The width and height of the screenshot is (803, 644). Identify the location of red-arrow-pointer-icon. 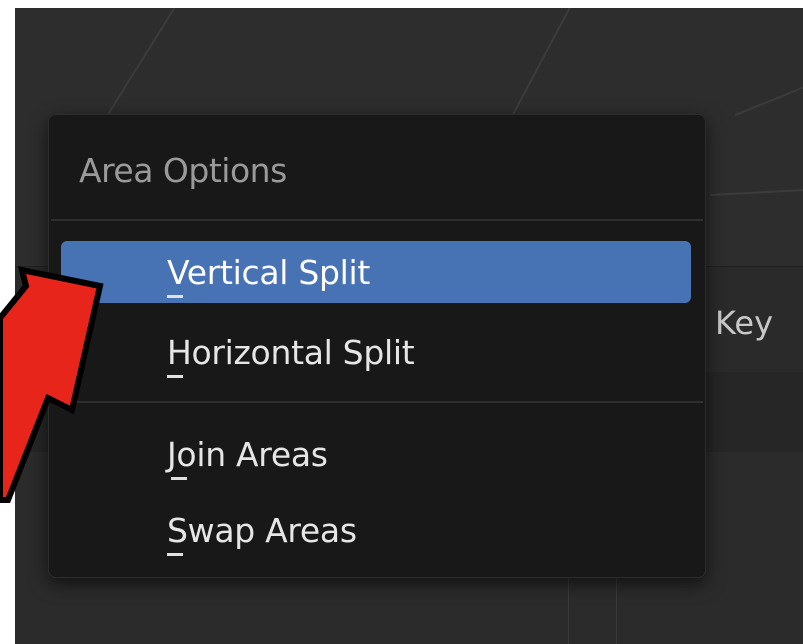
(52, 384).